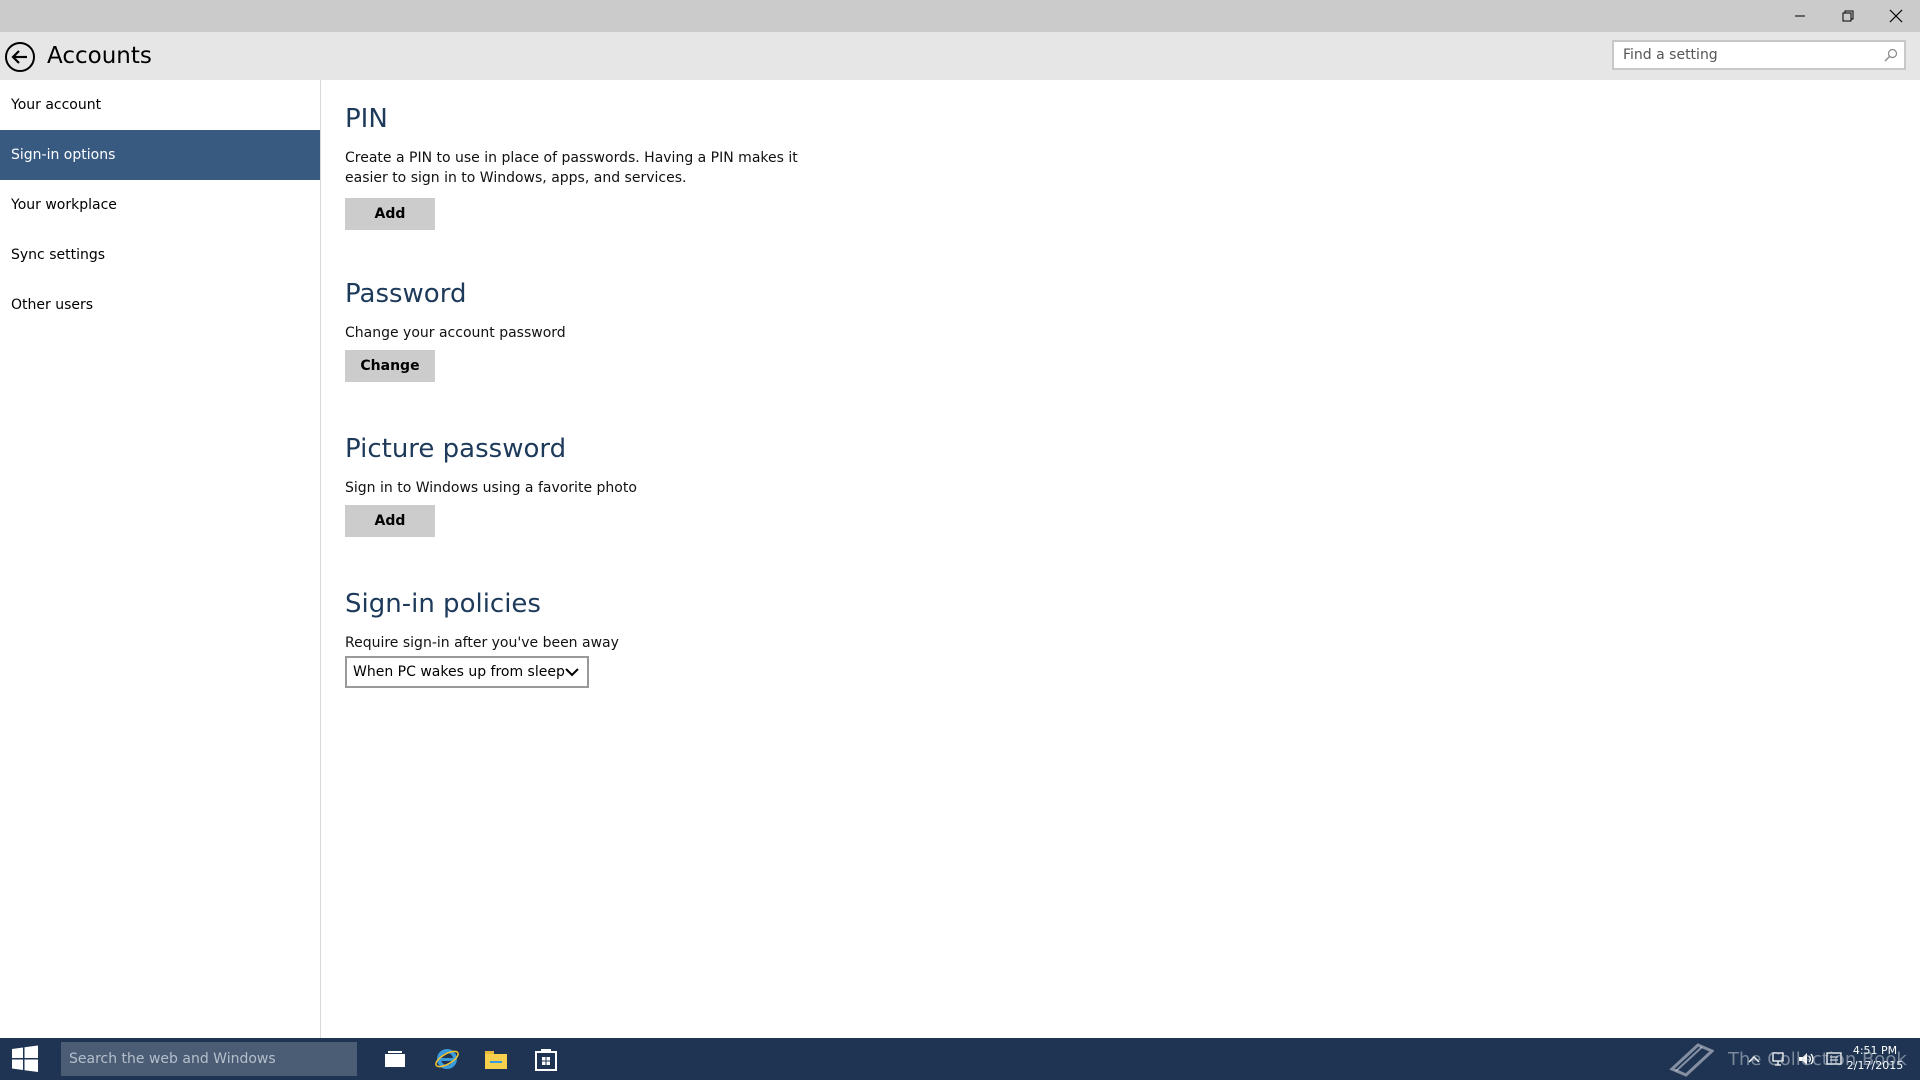 The image size is (1920, 1080). Describe the element at coordinates (1834, 1059) in the screenshot. I see `action-center-icon` at that location.